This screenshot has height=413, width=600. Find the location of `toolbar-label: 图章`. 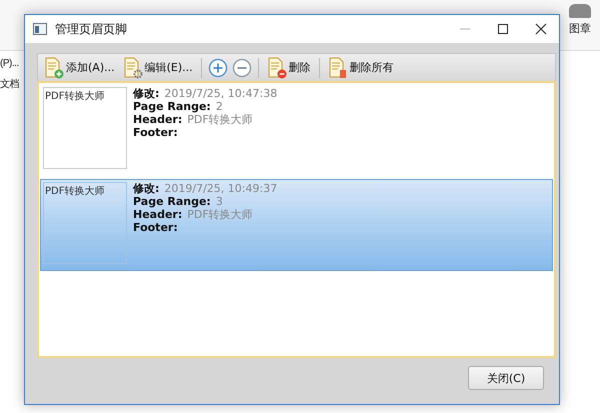

toolbar-label: 图章 is located at coordinates (580, 28).